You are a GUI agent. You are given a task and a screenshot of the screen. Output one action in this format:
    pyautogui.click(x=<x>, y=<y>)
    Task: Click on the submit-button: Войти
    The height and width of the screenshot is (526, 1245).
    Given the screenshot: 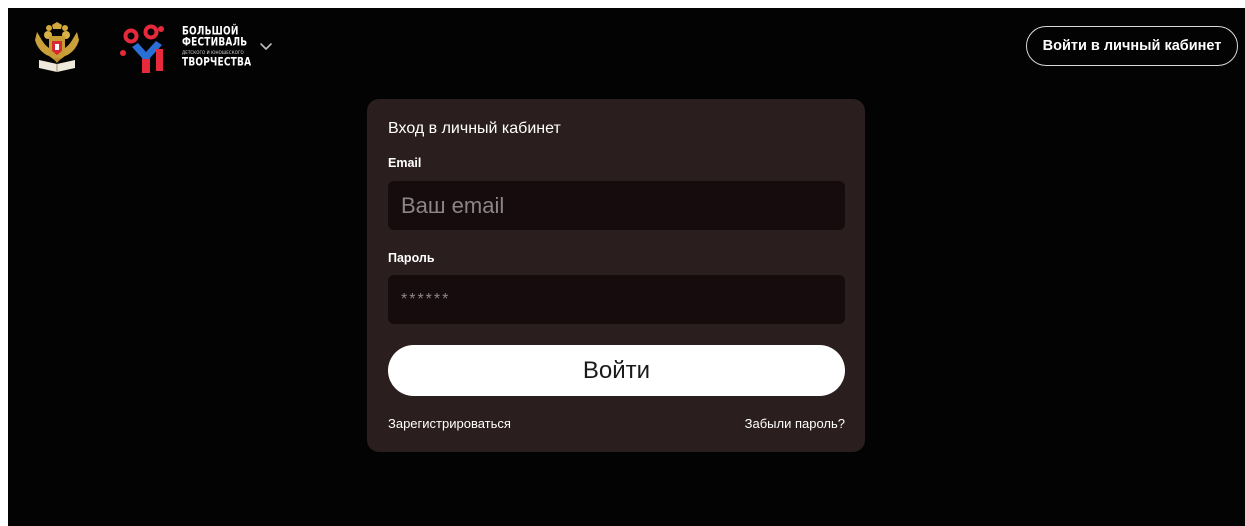 What is the action you would take?
    pyautogui.click(x=616, y=370)
    